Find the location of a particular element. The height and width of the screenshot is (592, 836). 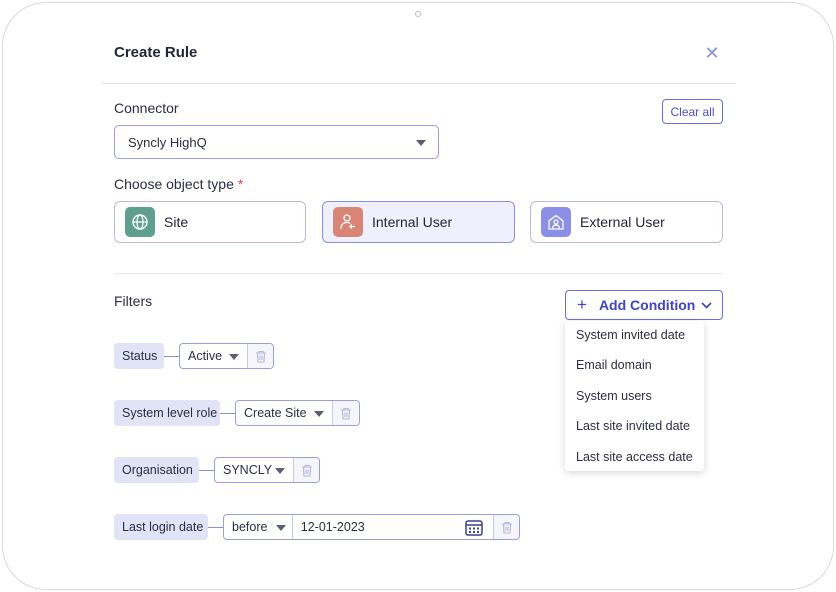

header-divider is located at coordinates (418, 83).